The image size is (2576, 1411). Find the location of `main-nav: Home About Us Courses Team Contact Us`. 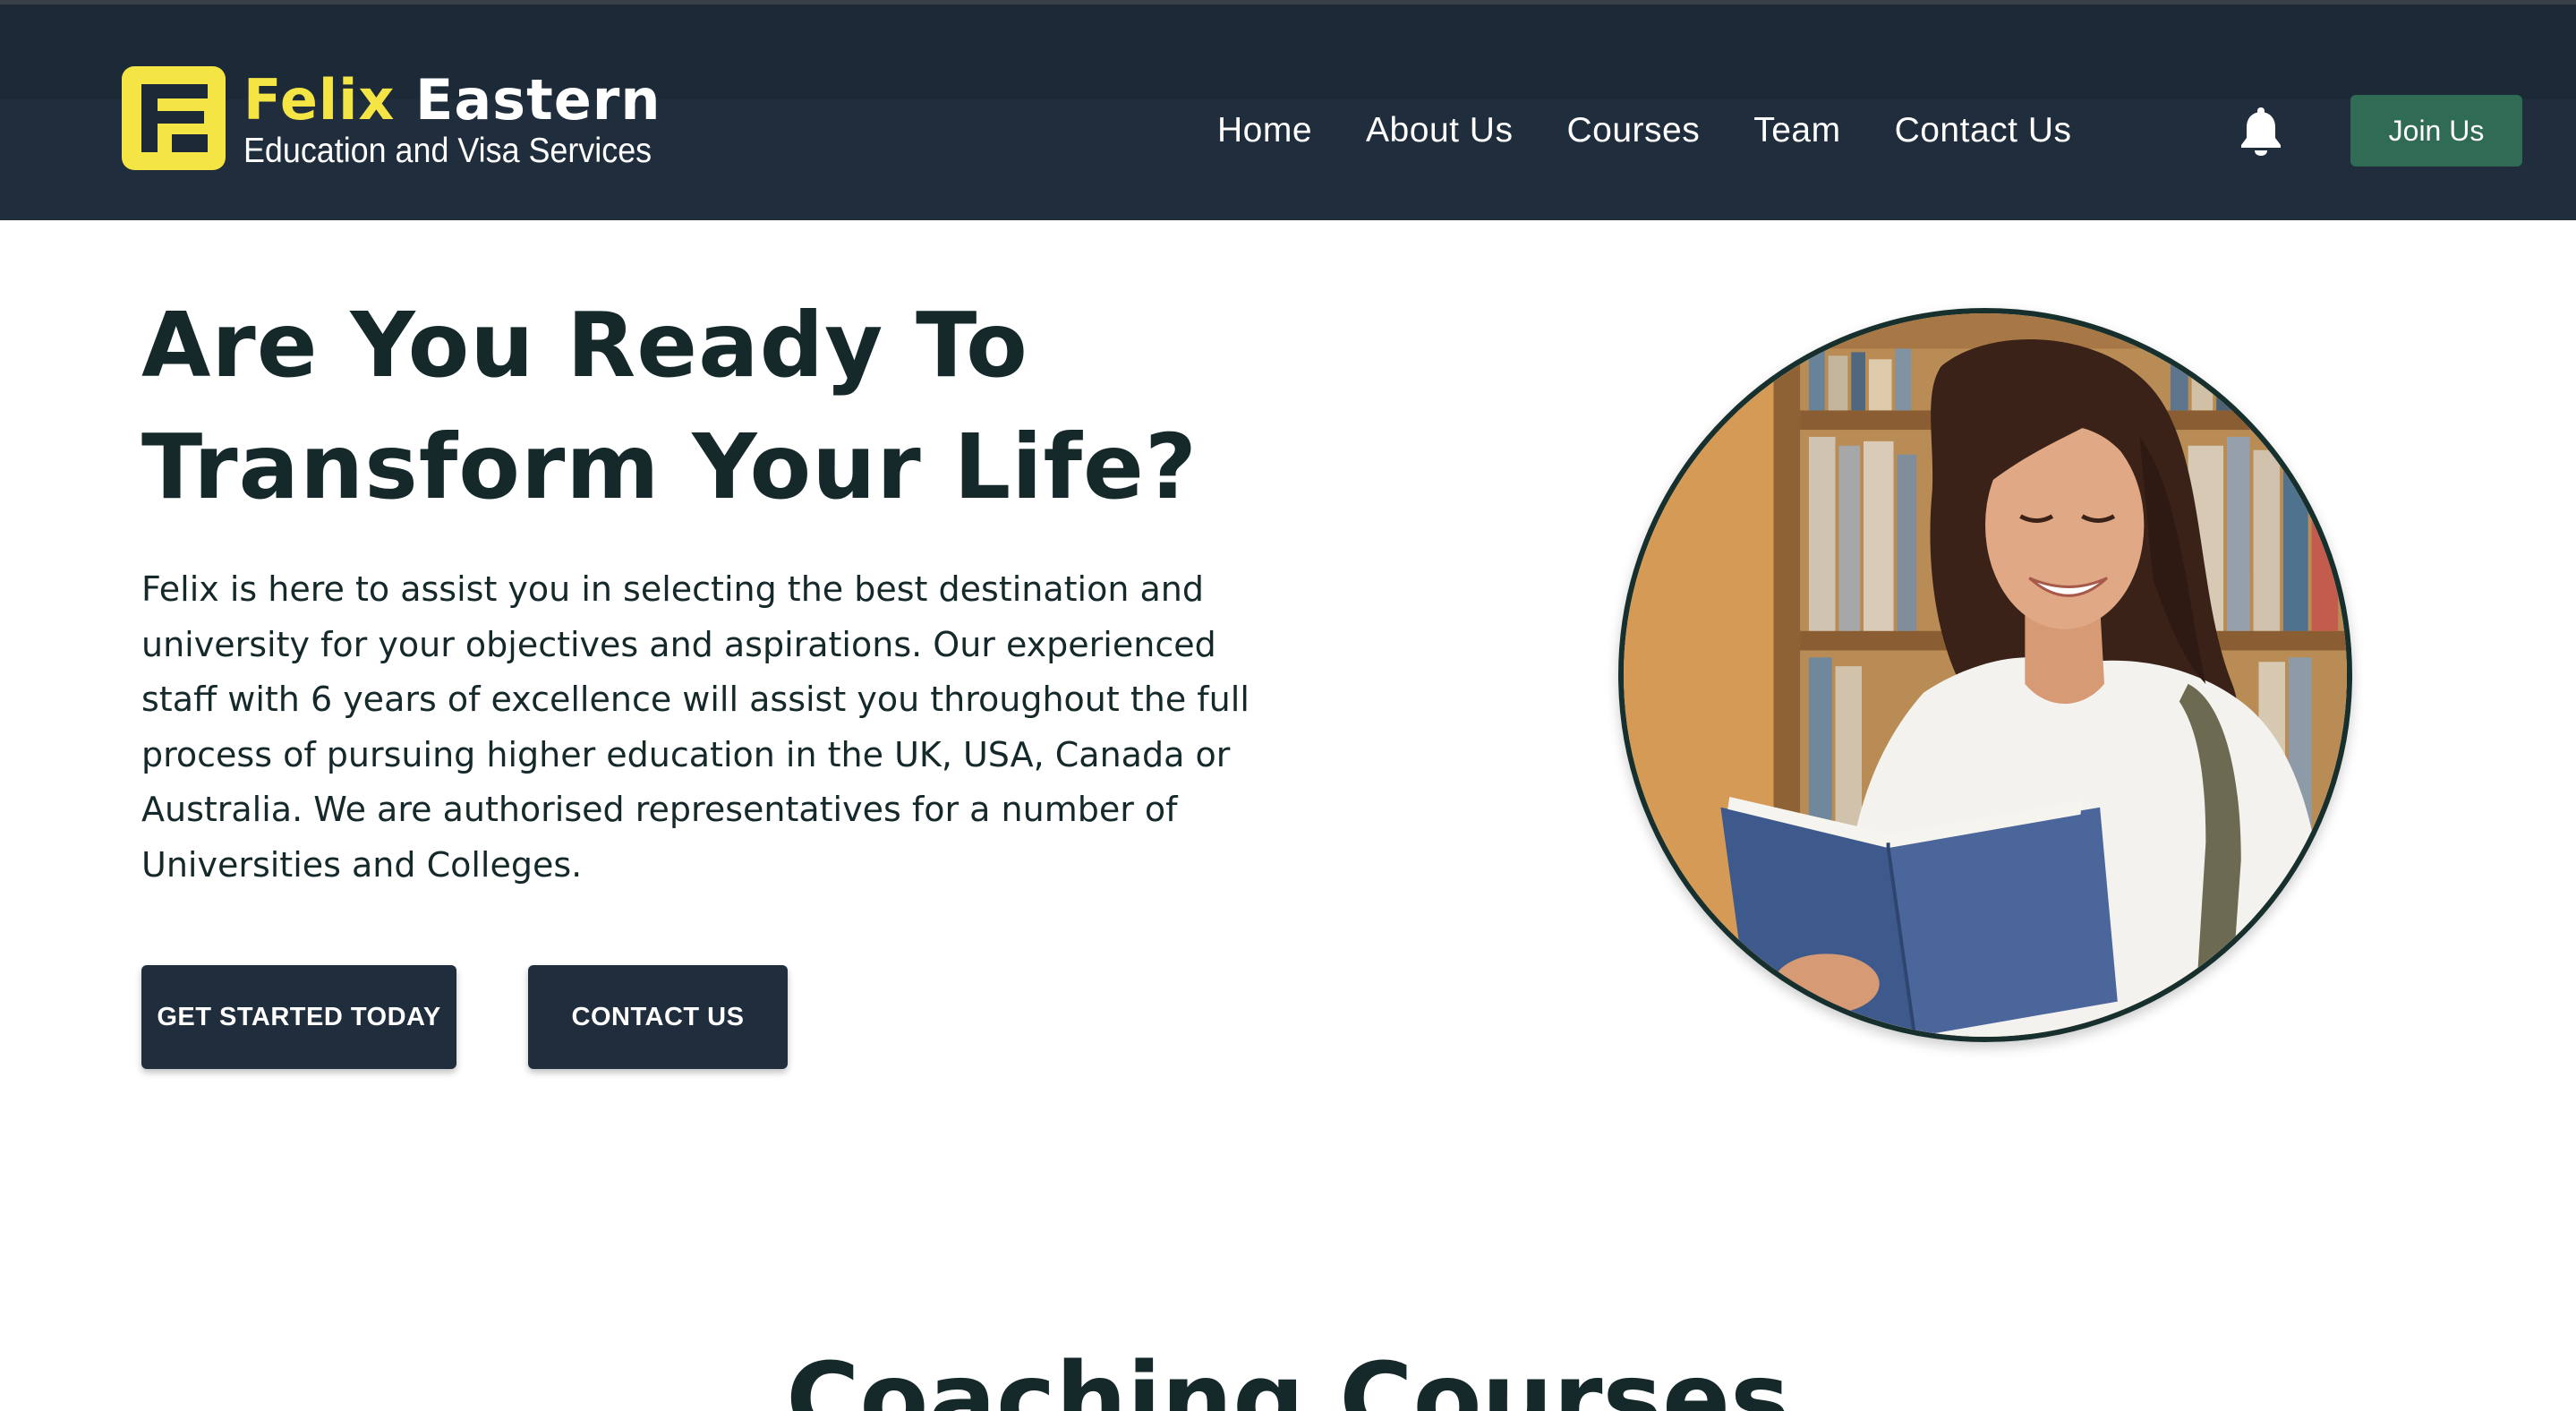

main-nav: Home About Us Courses Team Contact Us is located at coordinates (1671, 130).